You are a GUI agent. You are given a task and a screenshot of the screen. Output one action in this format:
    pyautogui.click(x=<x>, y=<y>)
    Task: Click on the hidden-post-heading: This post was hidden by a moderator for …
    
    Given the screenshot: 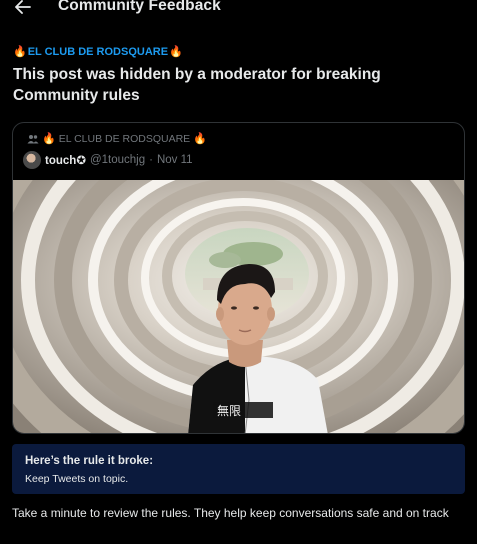 What is the action you would take?
    pyautogui.click(x=197, y=85)
    